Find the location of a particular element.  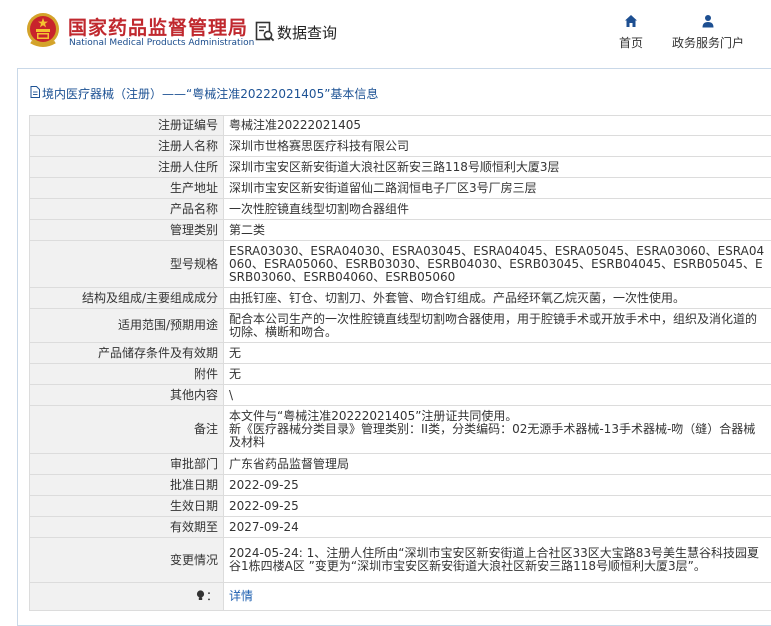

table-row: 管理类别 第二类 is located at coordinates (400, 230).